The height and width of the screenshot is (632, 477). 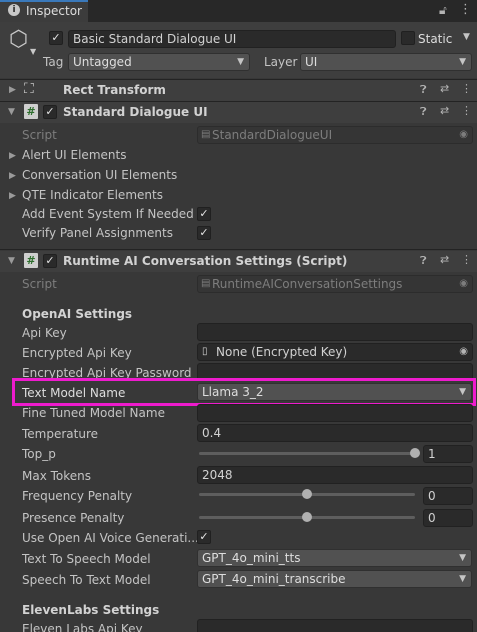 What do you see at coordinates (335, 475) in the screenshot?
I see `max-tokens-field: 2048` at bounding box center [335, 475].